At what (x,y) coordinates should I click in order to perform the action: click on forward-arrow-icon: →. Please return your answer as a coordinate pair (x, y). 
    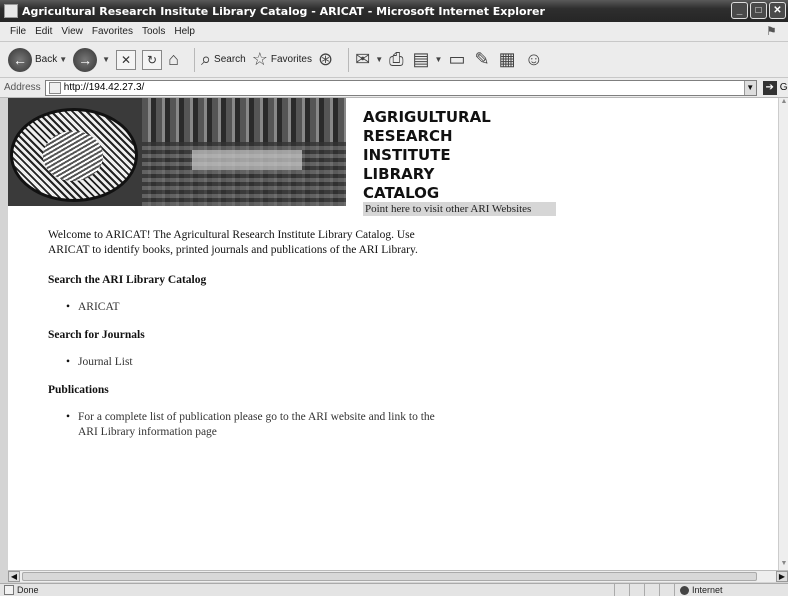
    Looking at the image, I should click on (85, 59).